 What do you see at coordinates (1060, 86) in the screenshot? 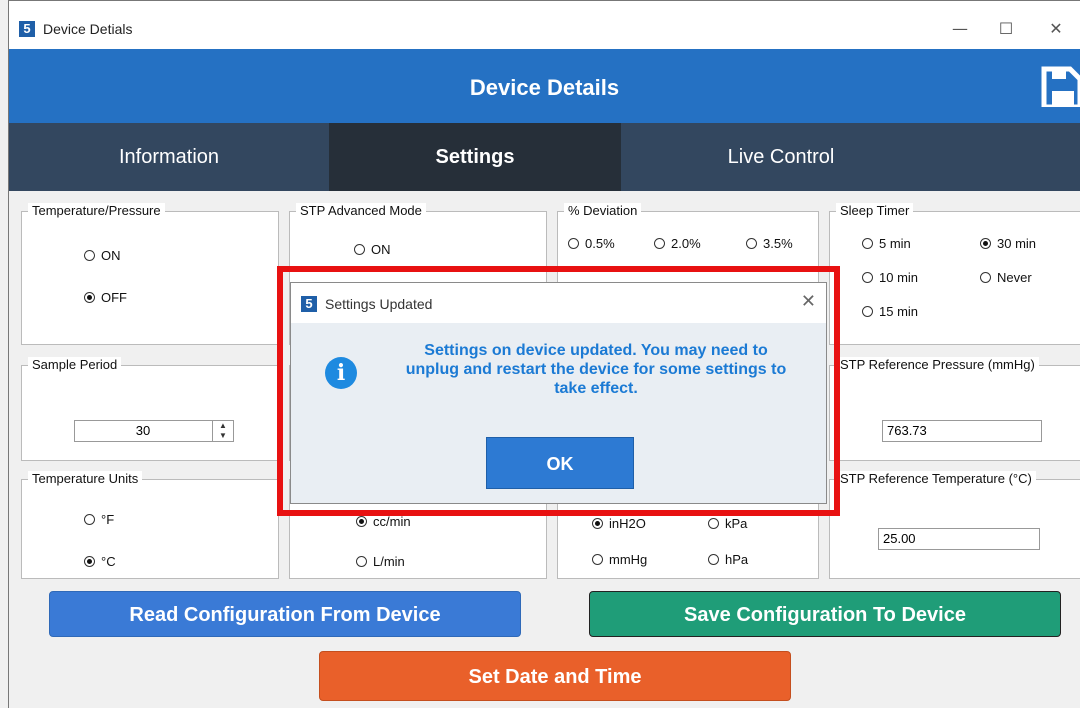
I see `save-floppy-icon` at bounding box center [1060, 86].